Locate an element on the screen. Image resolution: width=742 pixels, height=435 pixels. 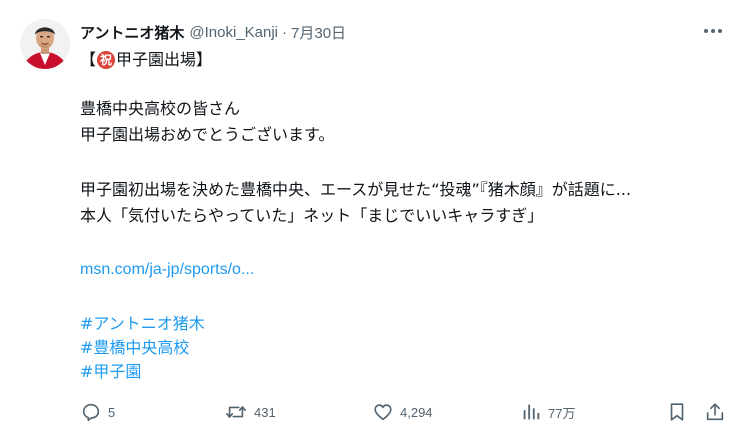
reply-count: 5 is located at coordinates (112, 412).